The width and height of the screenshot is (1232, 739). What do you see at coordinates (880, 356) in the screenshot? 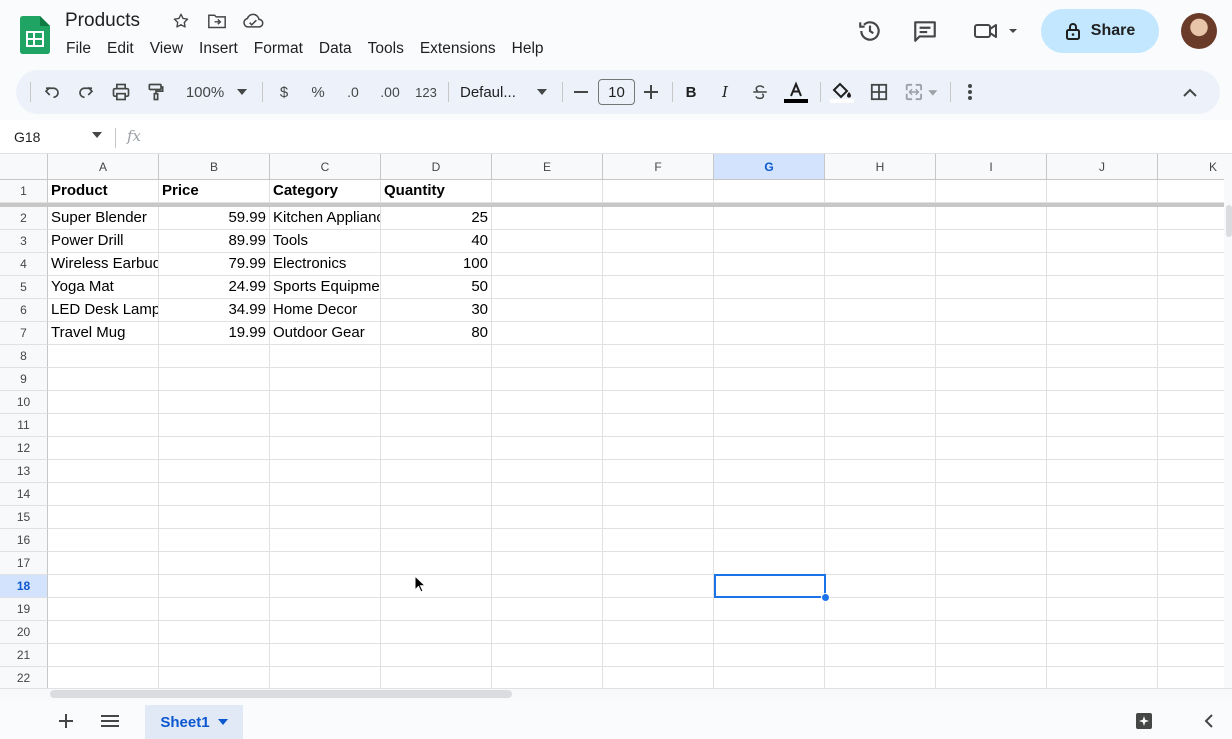
I see `cell-h8` at bounding box center [880, 356].